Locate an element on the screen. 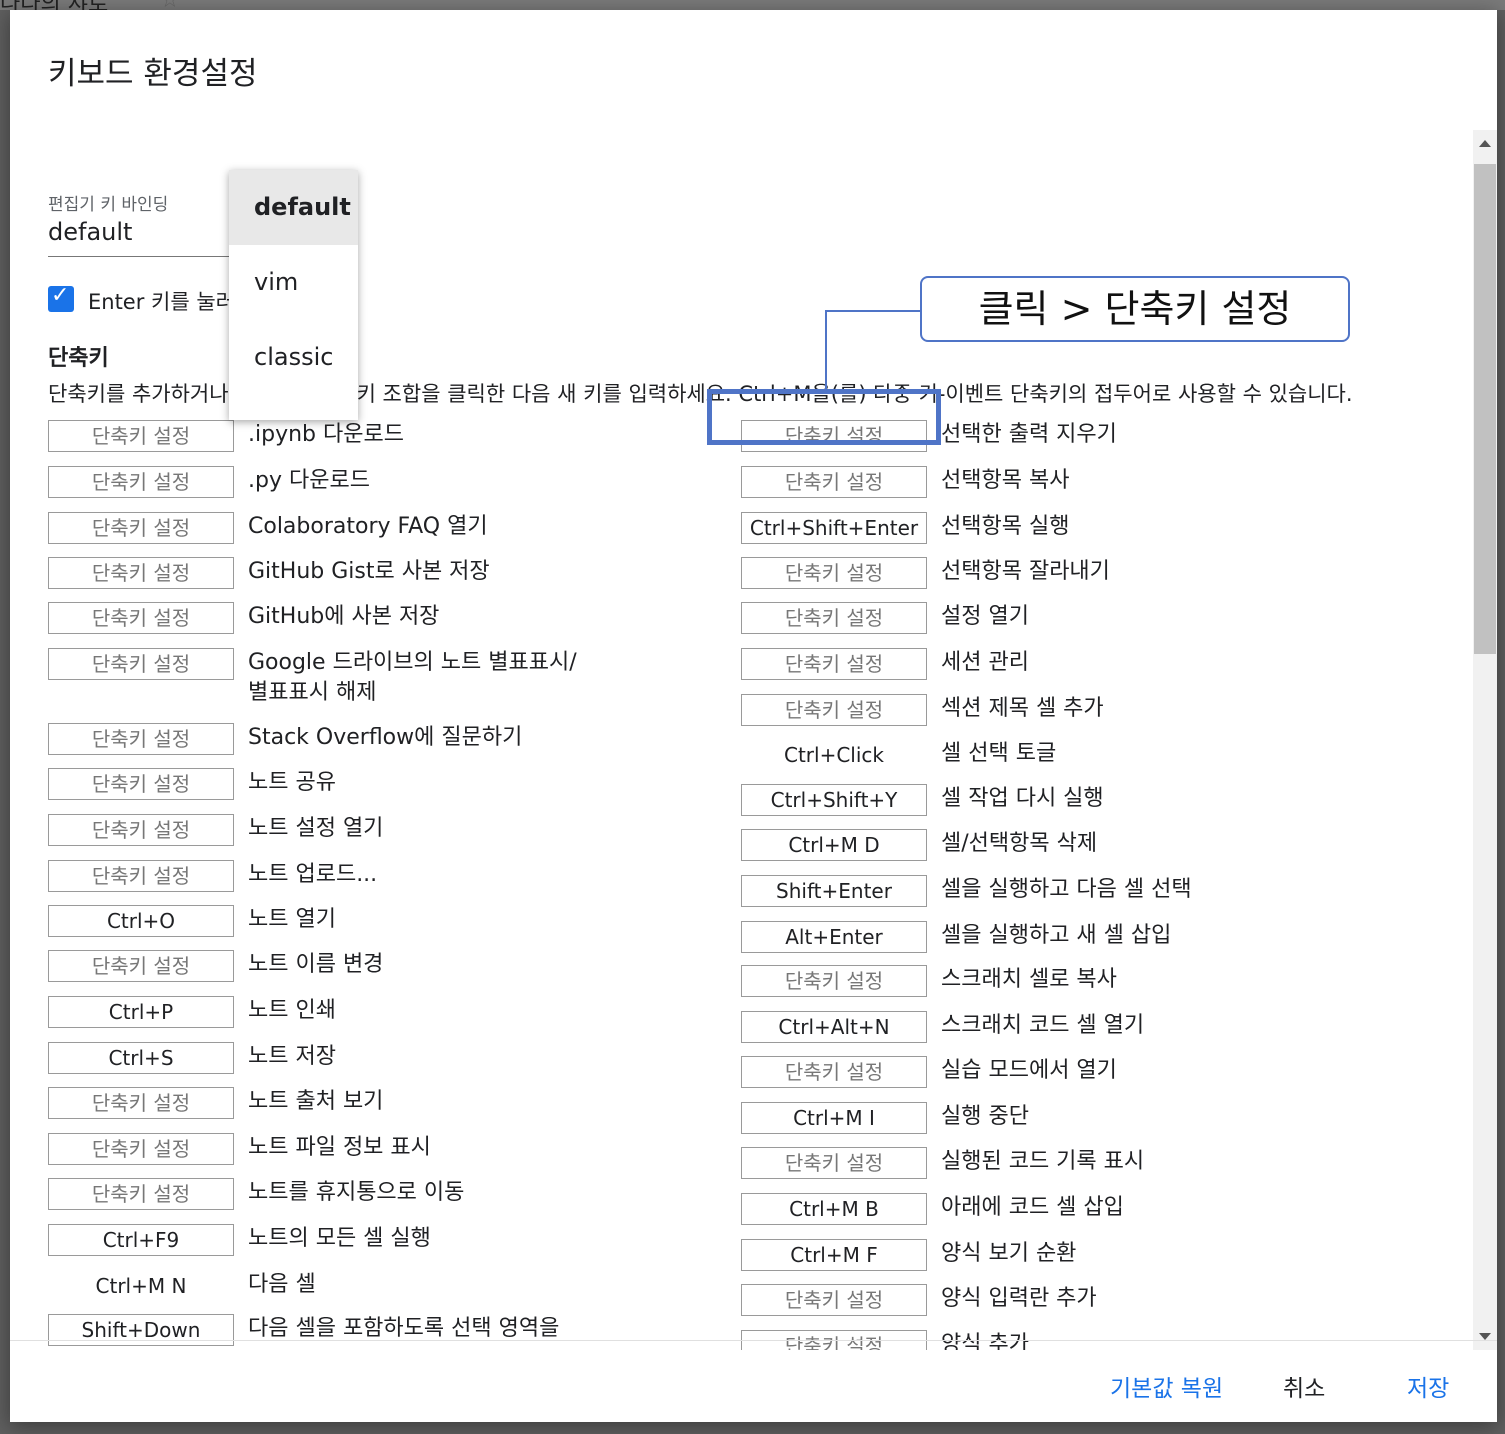  shortcut-label-text: GitHub에 사본 저장 is located at coordinates (344, 616).